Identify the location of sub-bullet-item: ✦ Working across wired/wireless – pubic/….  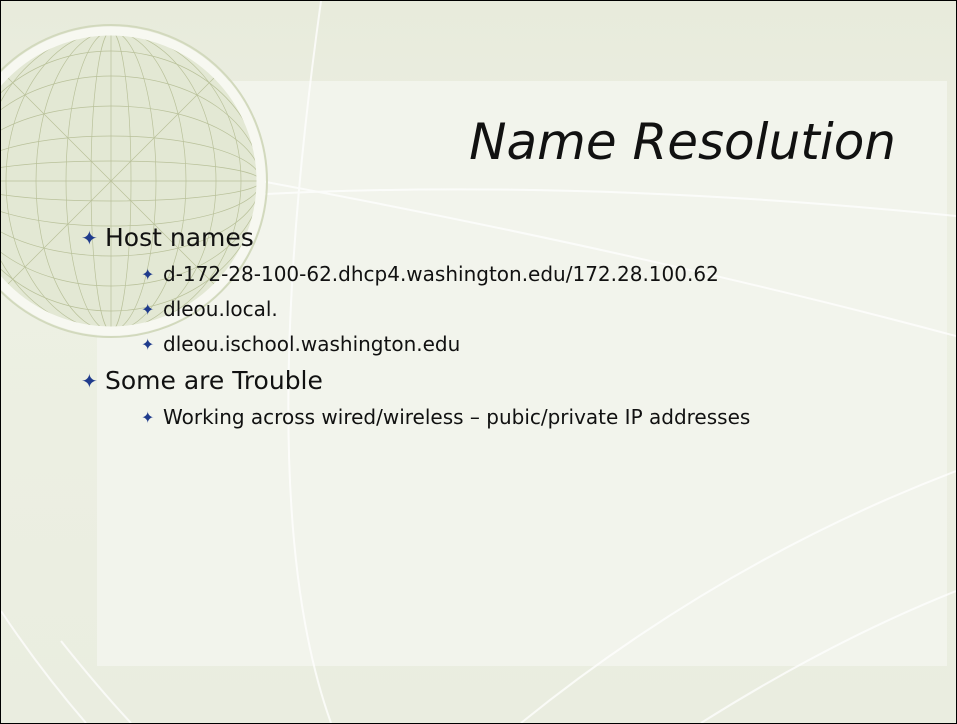
(445, 417).